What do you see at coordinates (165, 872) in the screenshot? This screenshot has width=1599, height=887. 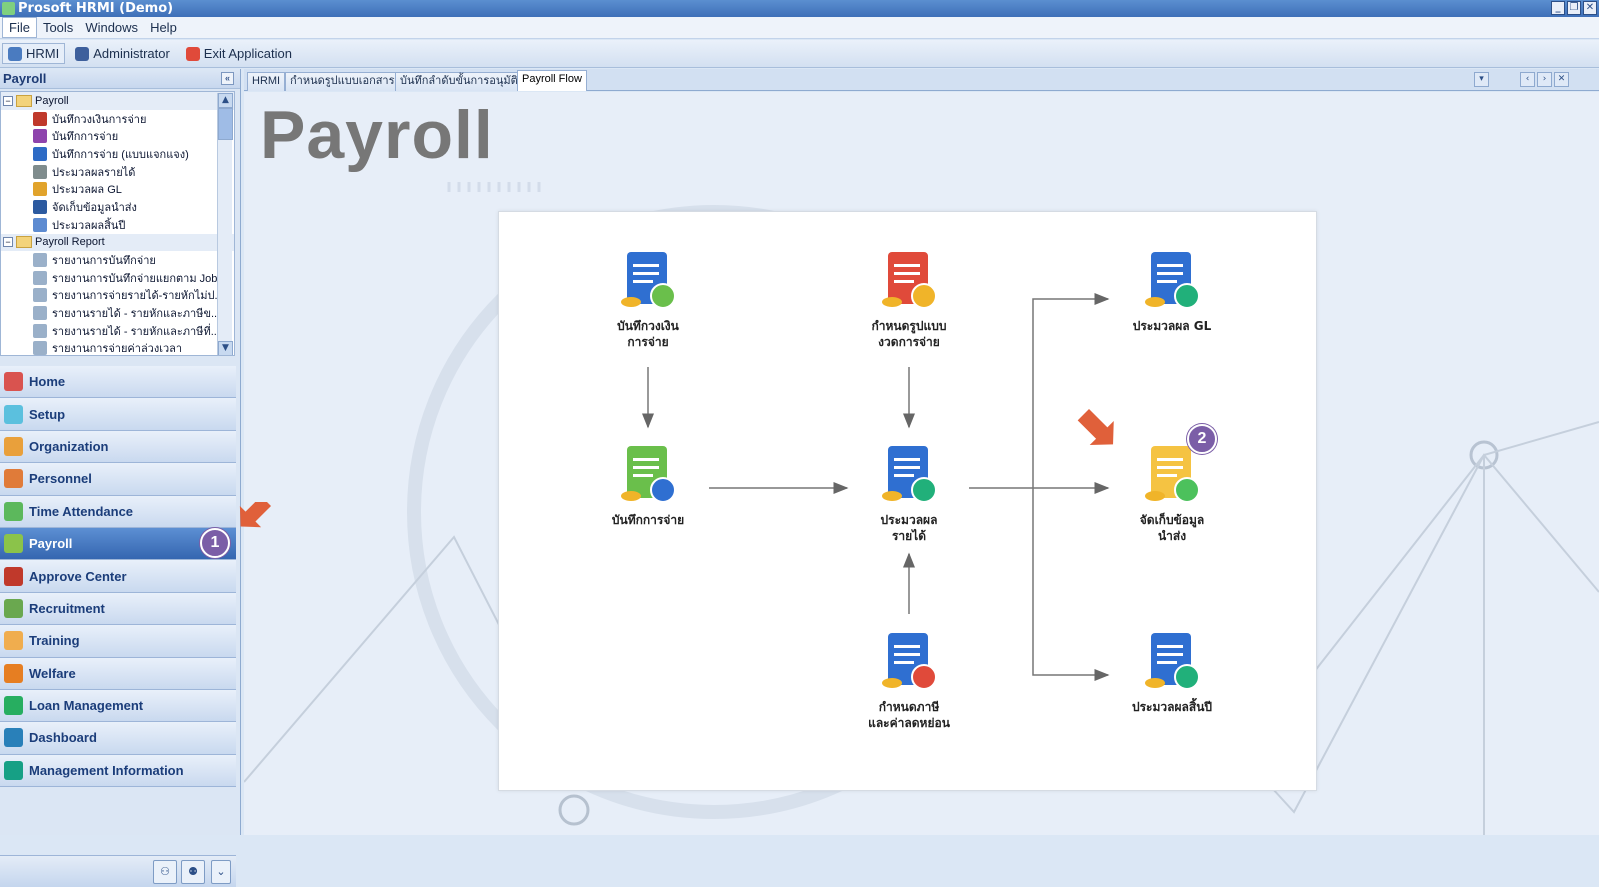 I see `user-switch-icon: ⚇` at bounding box center [165, 872].